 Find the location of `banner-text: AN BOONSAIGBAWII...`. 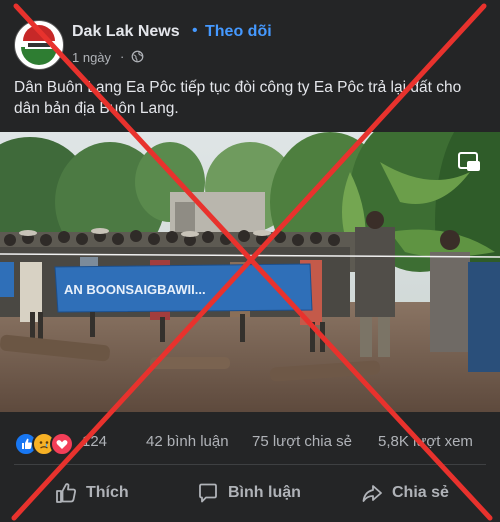

banner-text: AN BOONSAIGBAWII... is located at coordinates (135, 289).